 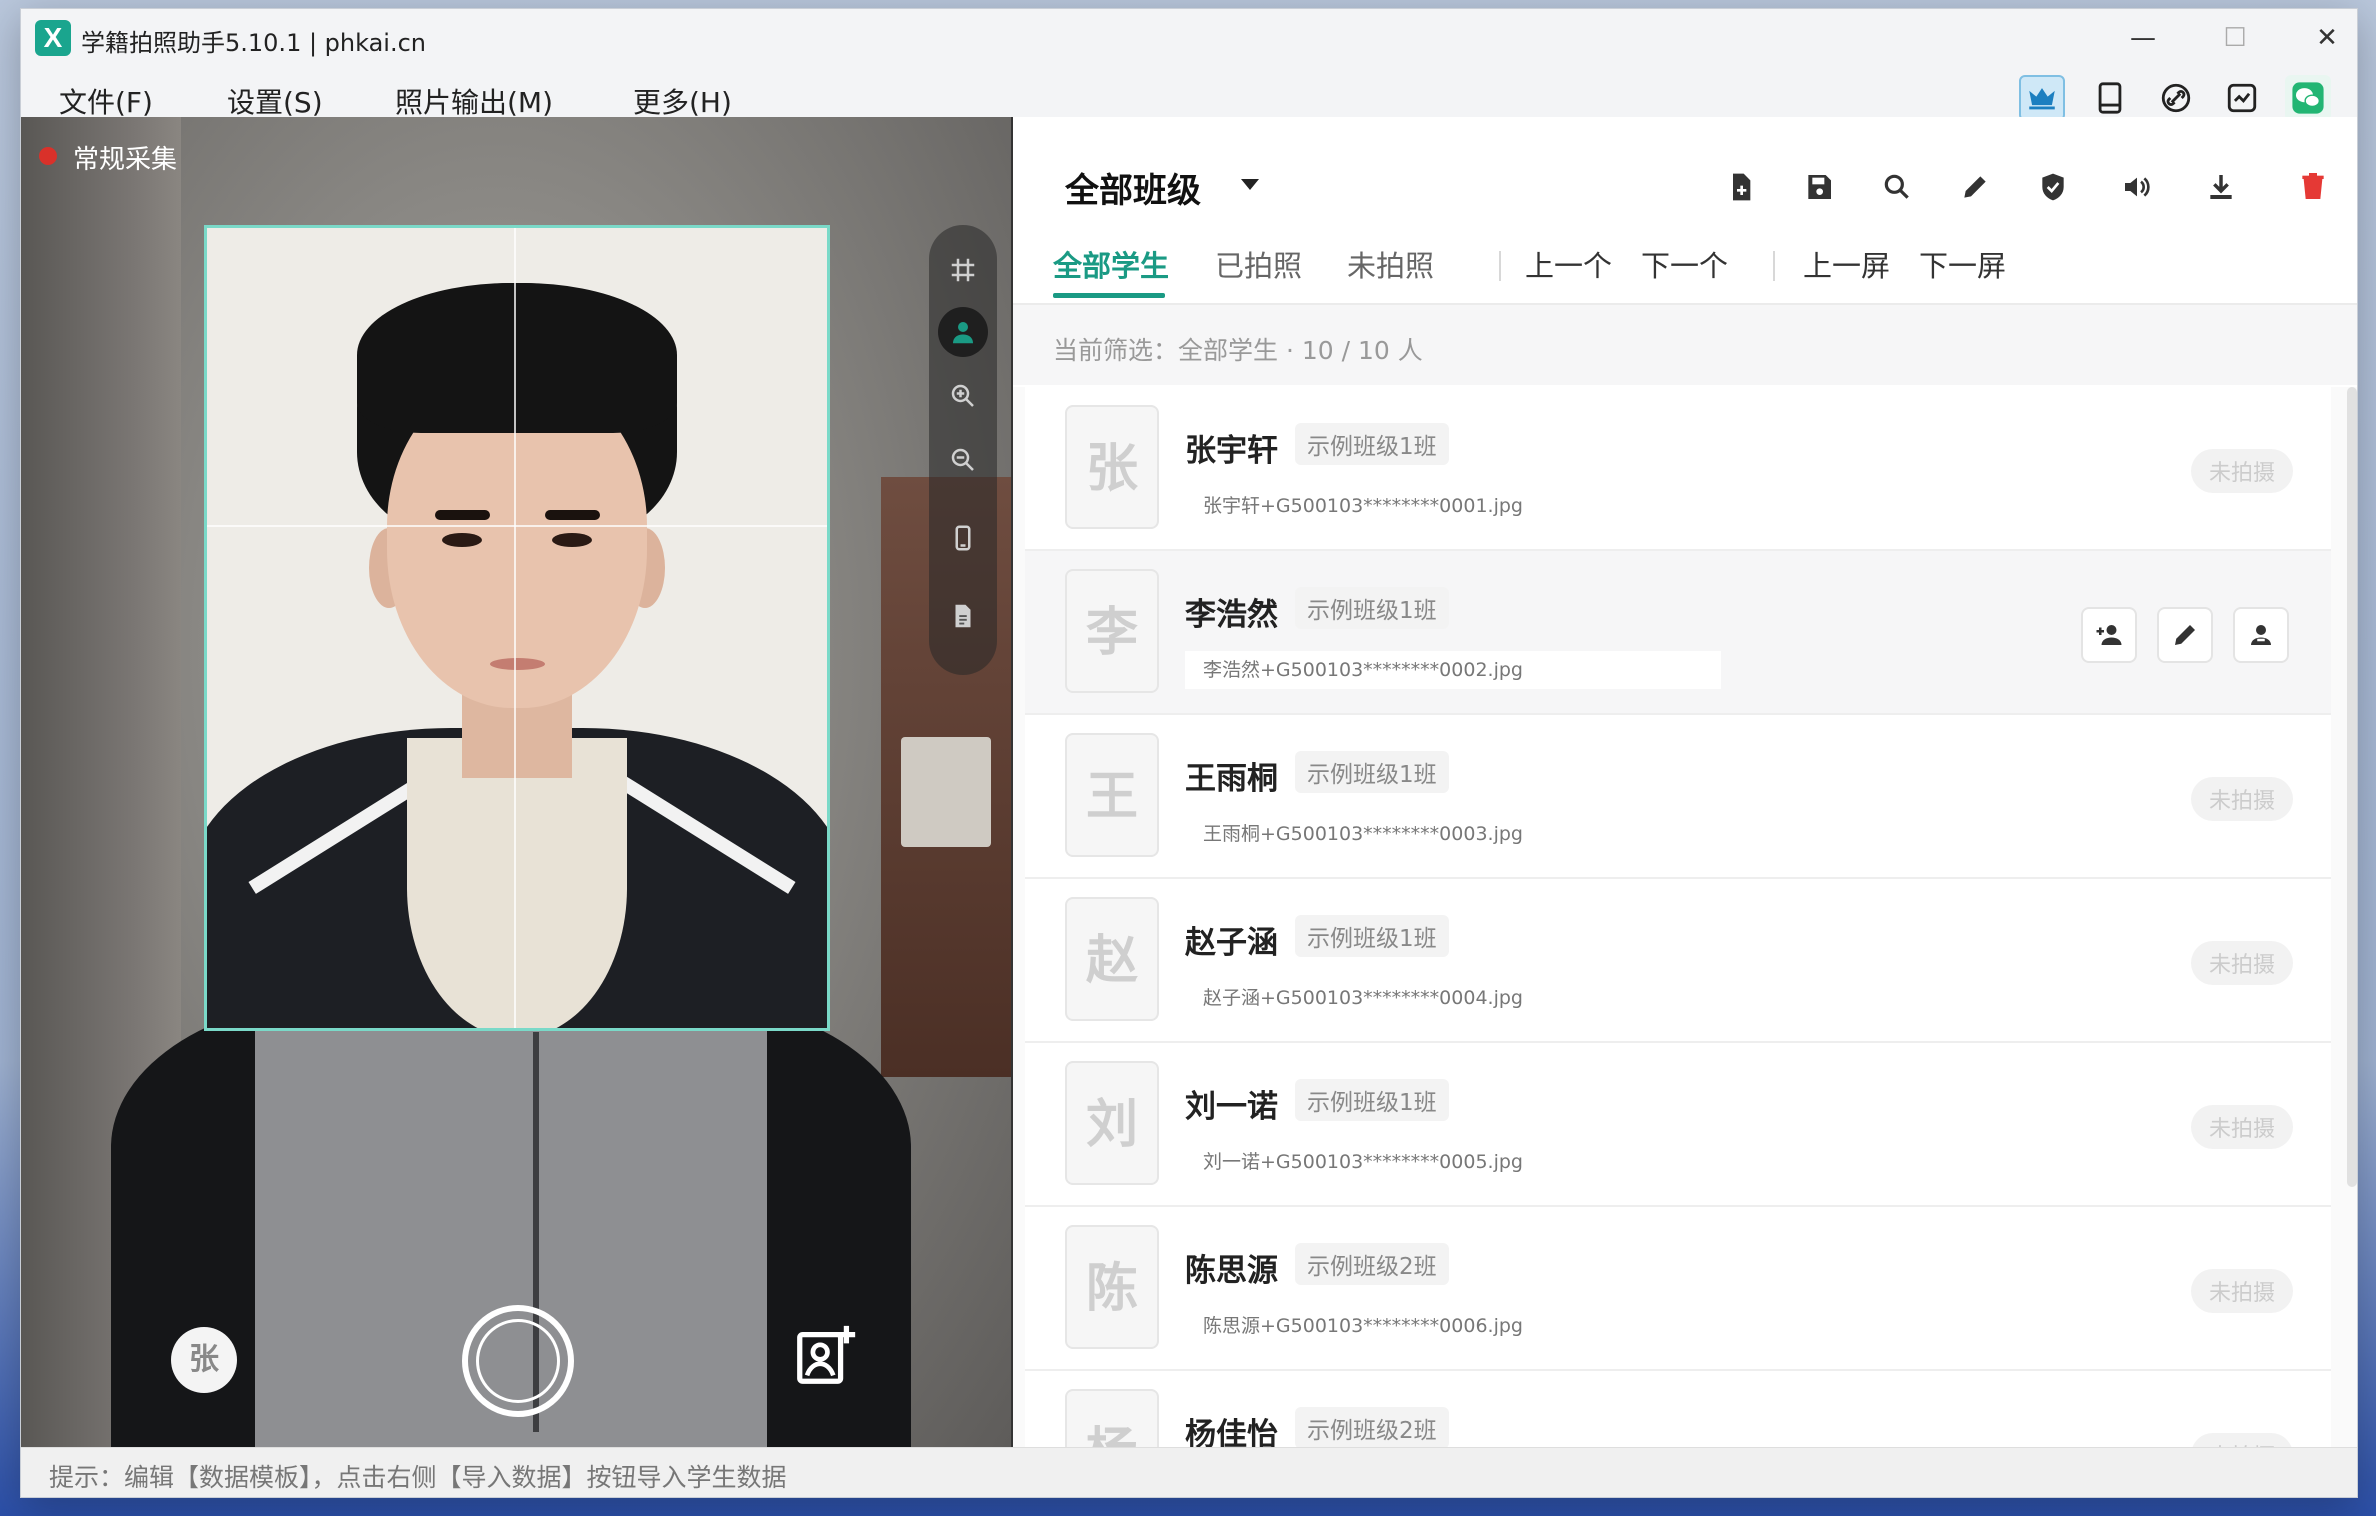 What do you see at coordinates (572, 515) in the screenshot?
I see `subject-brow-right` at bounding box center [572, 515].